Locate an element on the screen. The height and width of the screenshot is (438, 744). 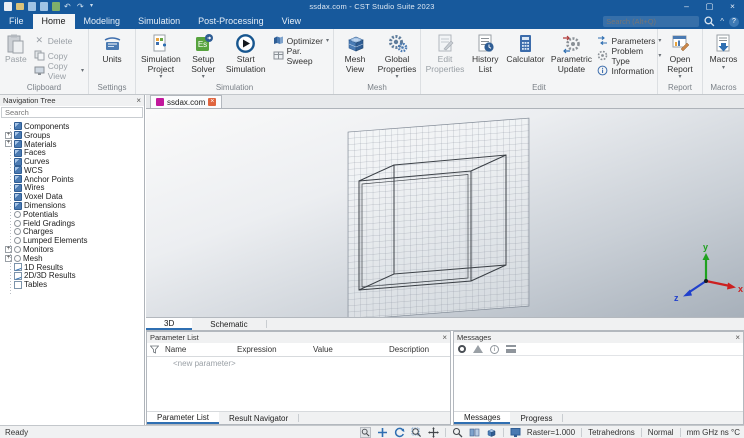
tree-item-potentials: Potentials is located at coordinates (72, 214).